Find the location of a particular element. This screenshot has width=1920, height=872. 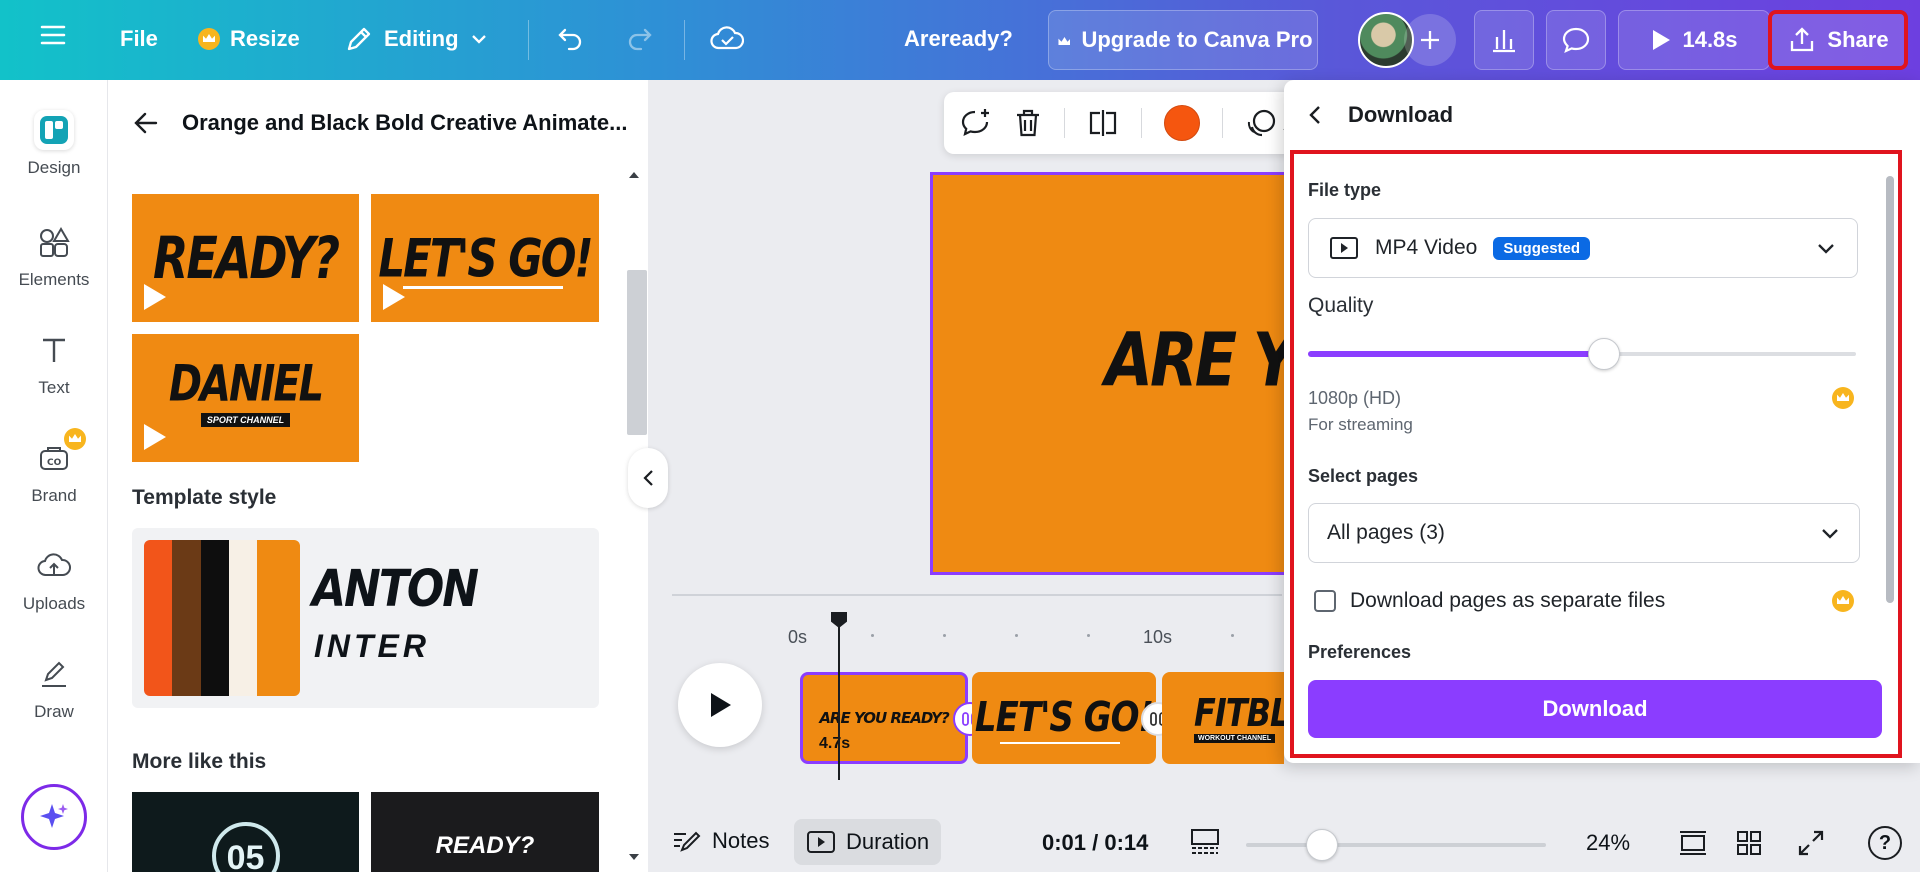

add-comment-icon is located at coordinates (975, 123).